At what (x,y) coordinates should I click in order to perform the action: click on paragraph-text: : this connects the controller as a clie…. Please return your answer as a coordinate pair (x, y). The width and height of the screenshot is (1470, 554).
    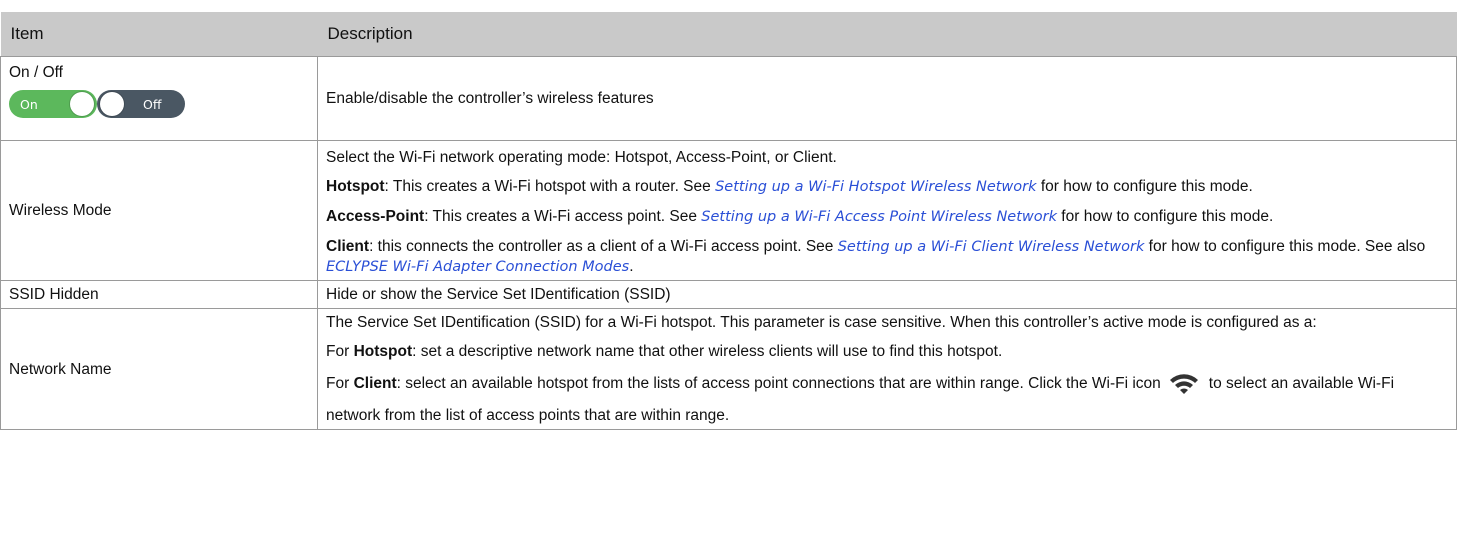
    Looking at the image, I should click on (603, 246).